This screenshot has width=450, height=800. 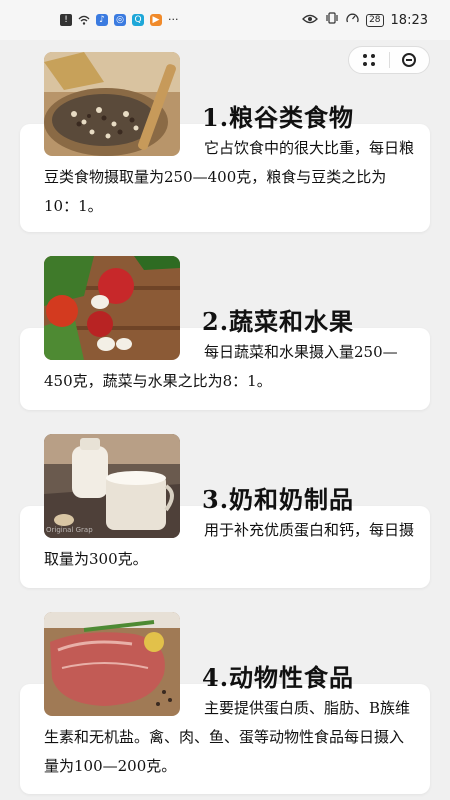 What do you see at coordinates (173, 19) in the screenshot?
I see `more-icon: ···` at bounding box center [173, 19].